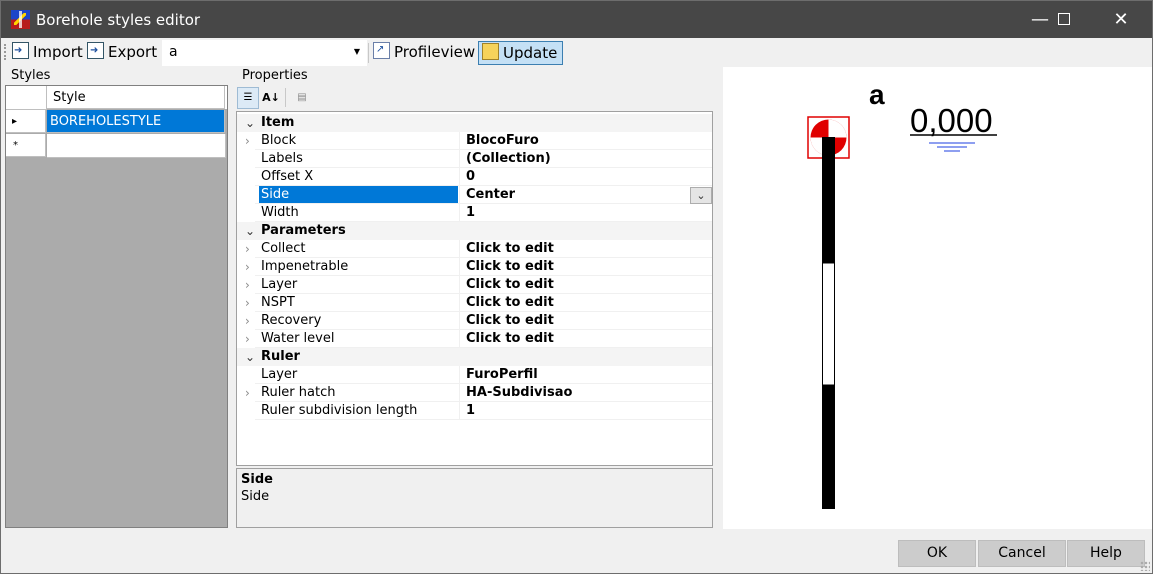 The height and width of the screenshot is (574, 1153). Describe the element at coordinates (474, 357) in the screenshot. I see `property-category: ⌄ Ruler` at that location.